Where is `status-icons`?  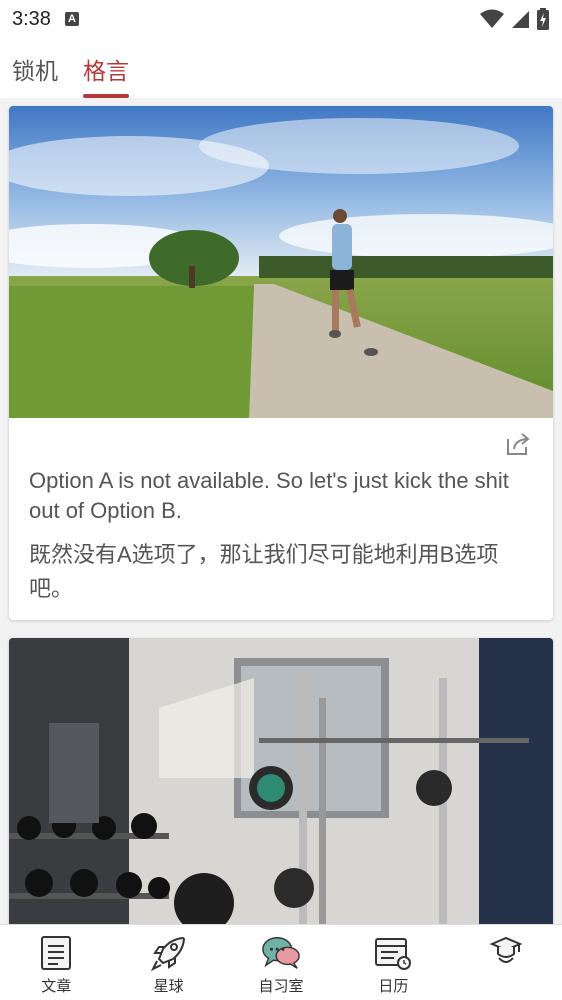 status-icons is located at coordinates (515, 19).